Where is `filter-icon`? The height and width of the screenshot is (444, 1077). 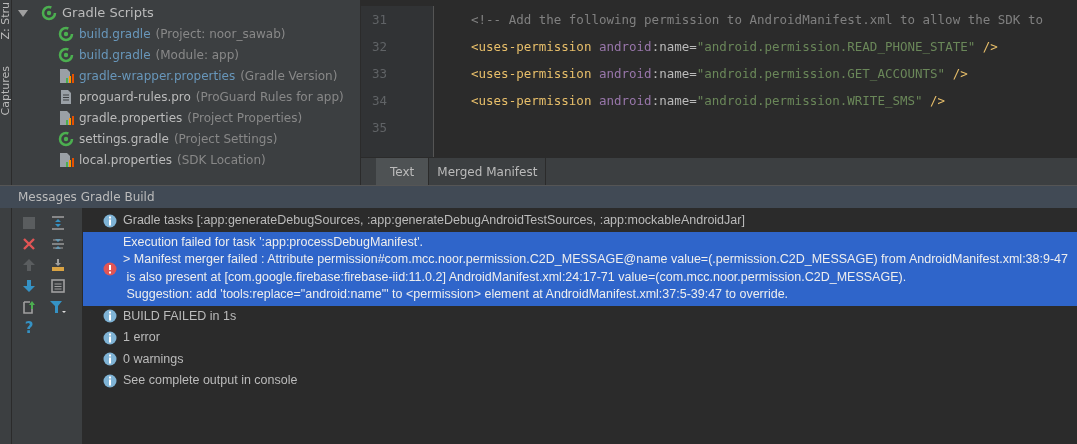
filter-icon is located at coordinates (58, 307).